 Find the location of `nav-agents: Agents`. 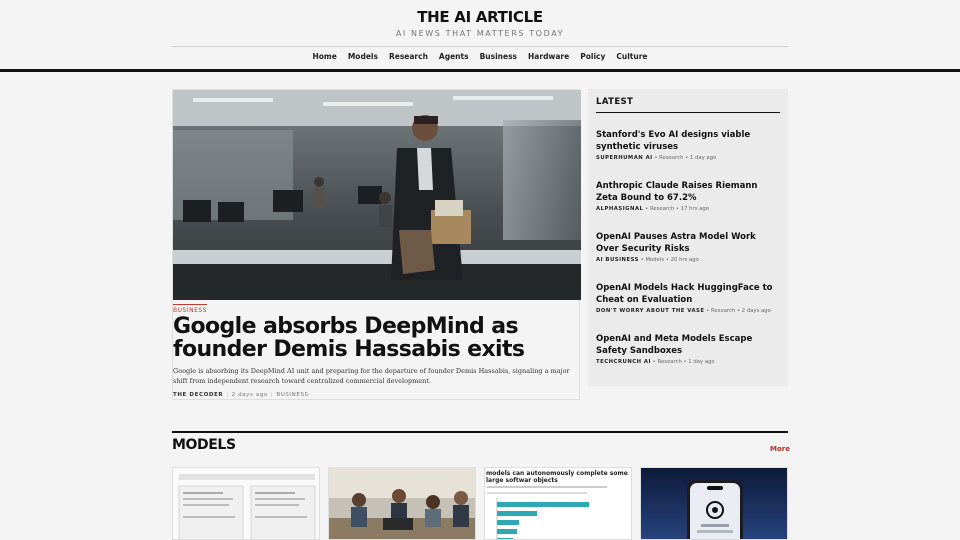

nav-agents: Agents is located at coordinates (454, 56).